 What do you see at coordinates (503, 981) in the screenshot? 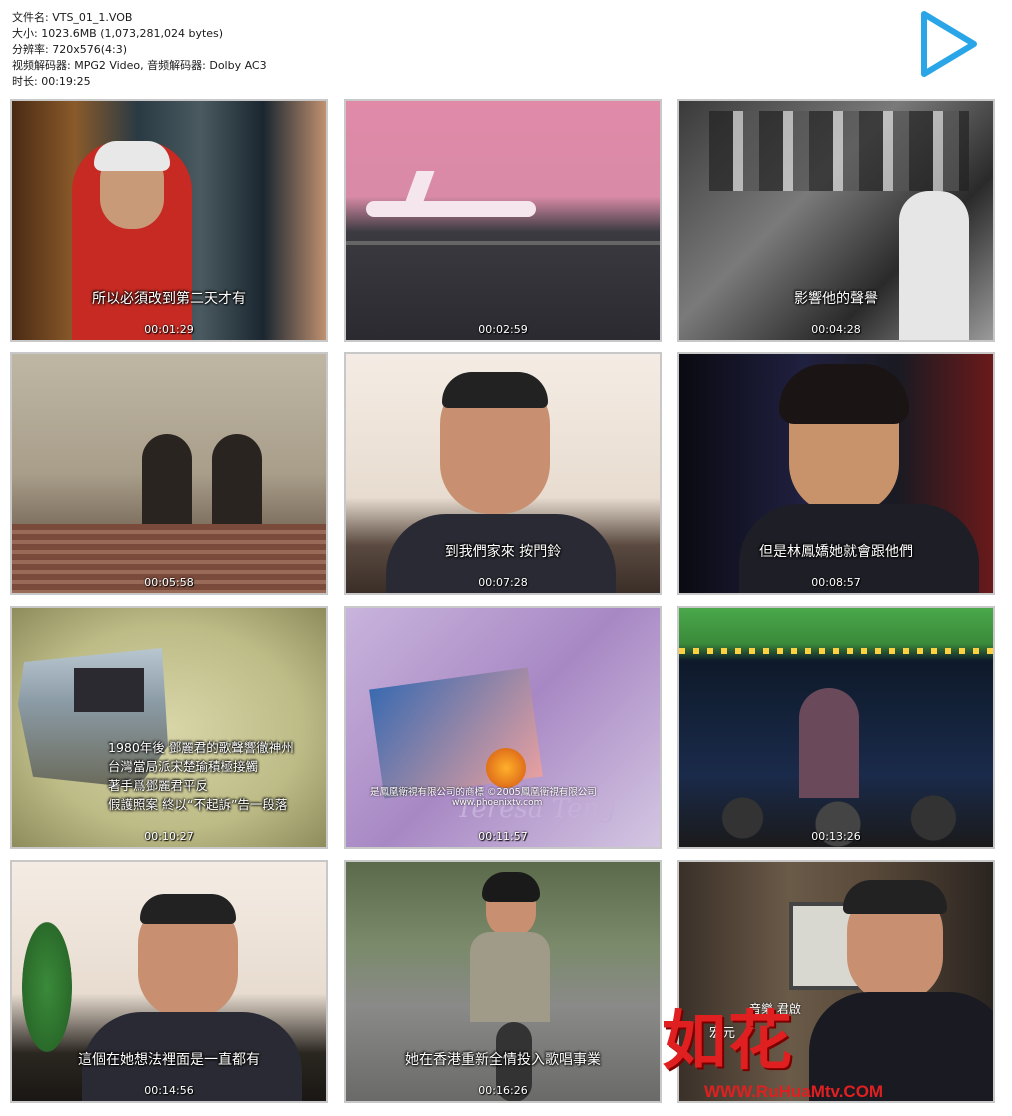
I see `thumbnail: 她在香港重新全情投入歌唱事業 00:16:26` at bounding box center [503, 981].